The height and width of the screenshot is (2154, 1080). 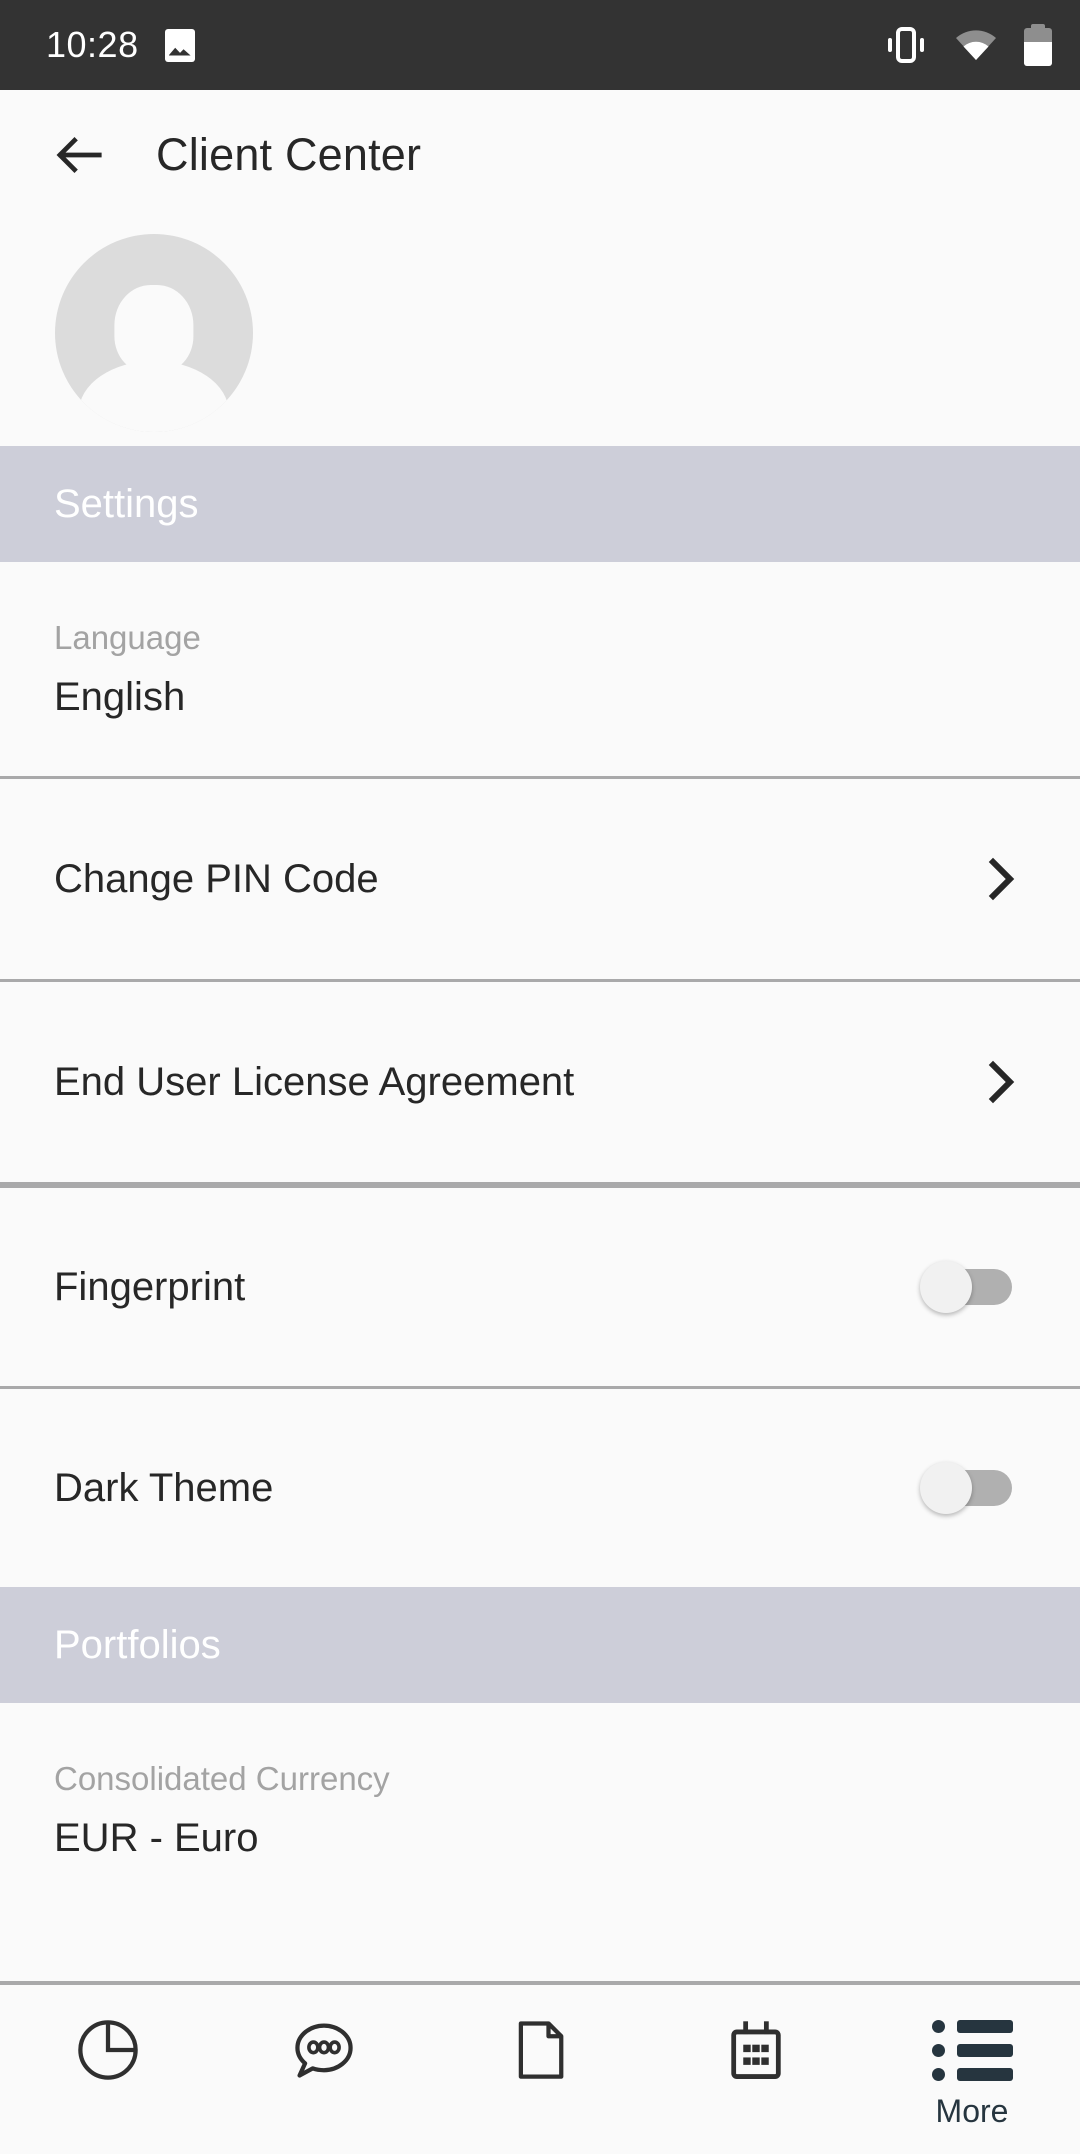 I want to click on avatar-shoulders-shape, so click(x=154, y=396).